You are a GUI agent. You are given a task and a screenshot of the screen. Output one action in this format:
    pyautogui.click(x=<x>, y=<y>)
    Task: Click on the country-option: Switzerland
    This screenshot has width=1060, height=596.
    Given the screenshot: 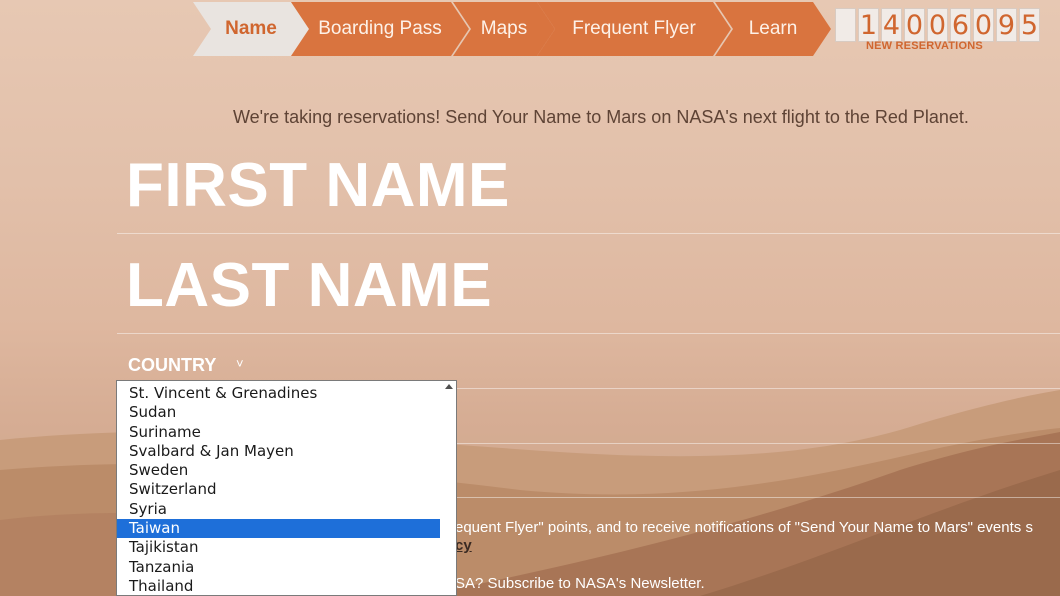 What is the action you would take?
    pyautogui.click(x=279, y=489)
    